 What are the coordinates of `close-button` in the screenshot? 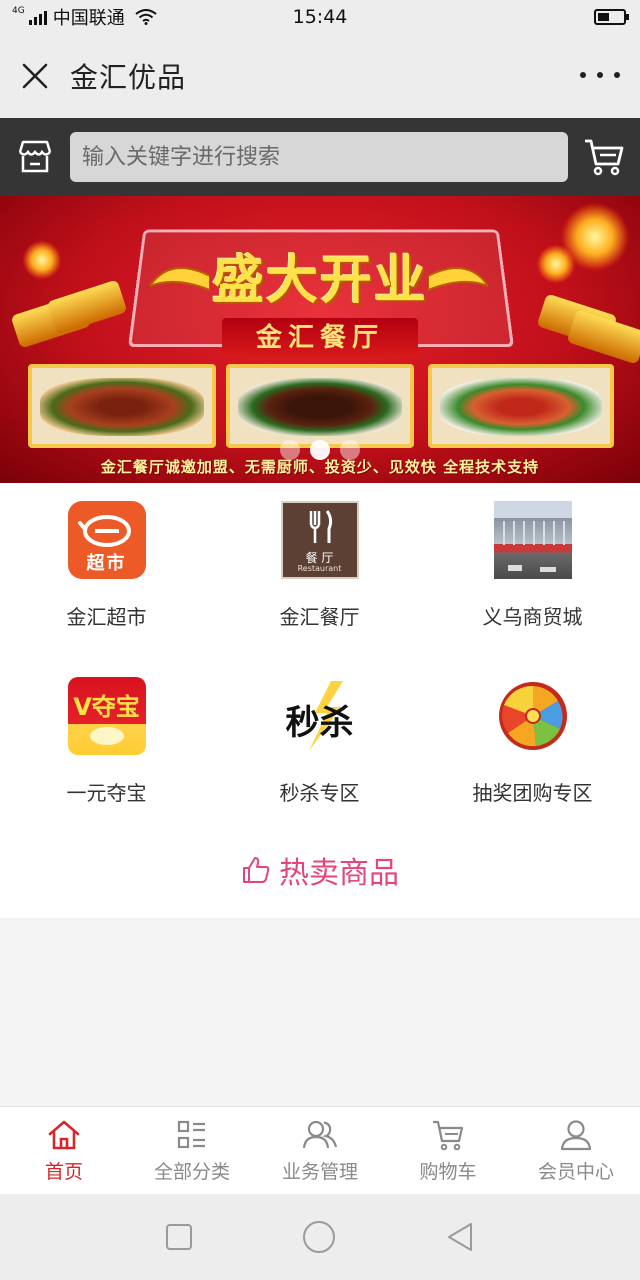 It's located at (35, 76).